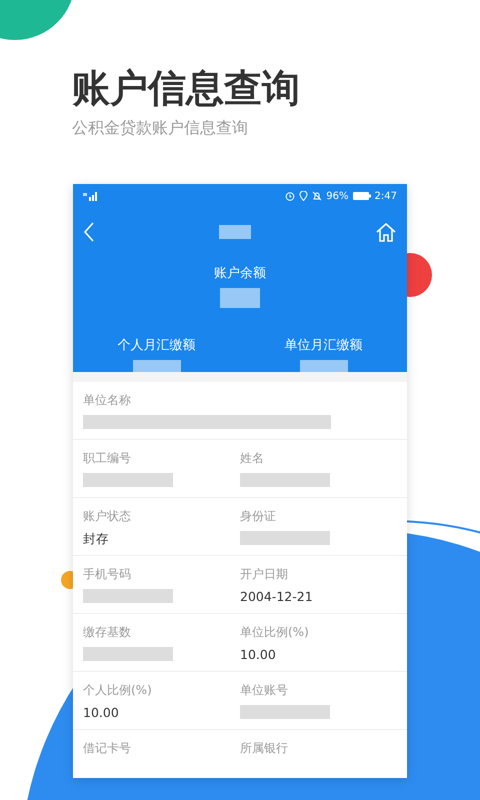  Describe the element at coordinates (277, 596) in the screenshot. I see `field-value: 2004-12-21` at that location.